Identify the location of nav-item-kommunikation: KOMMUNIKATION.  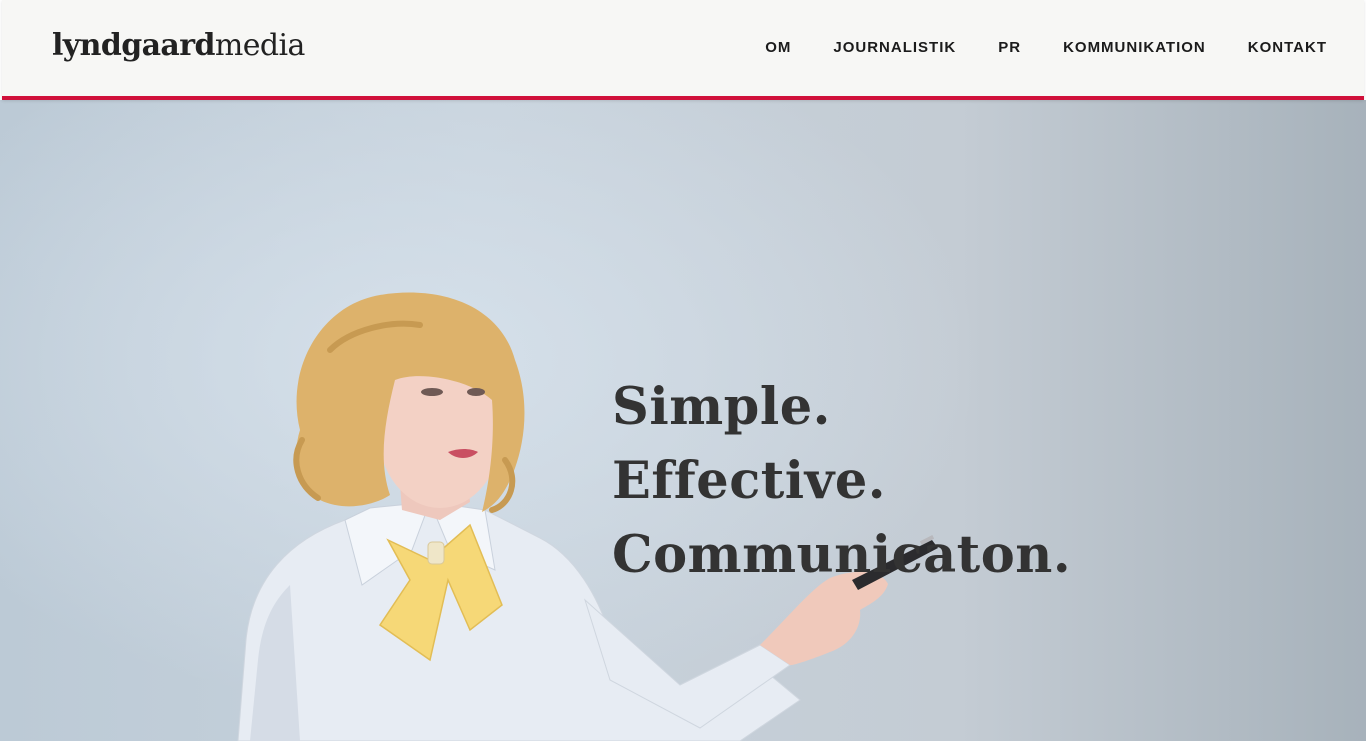
(1134, 48).